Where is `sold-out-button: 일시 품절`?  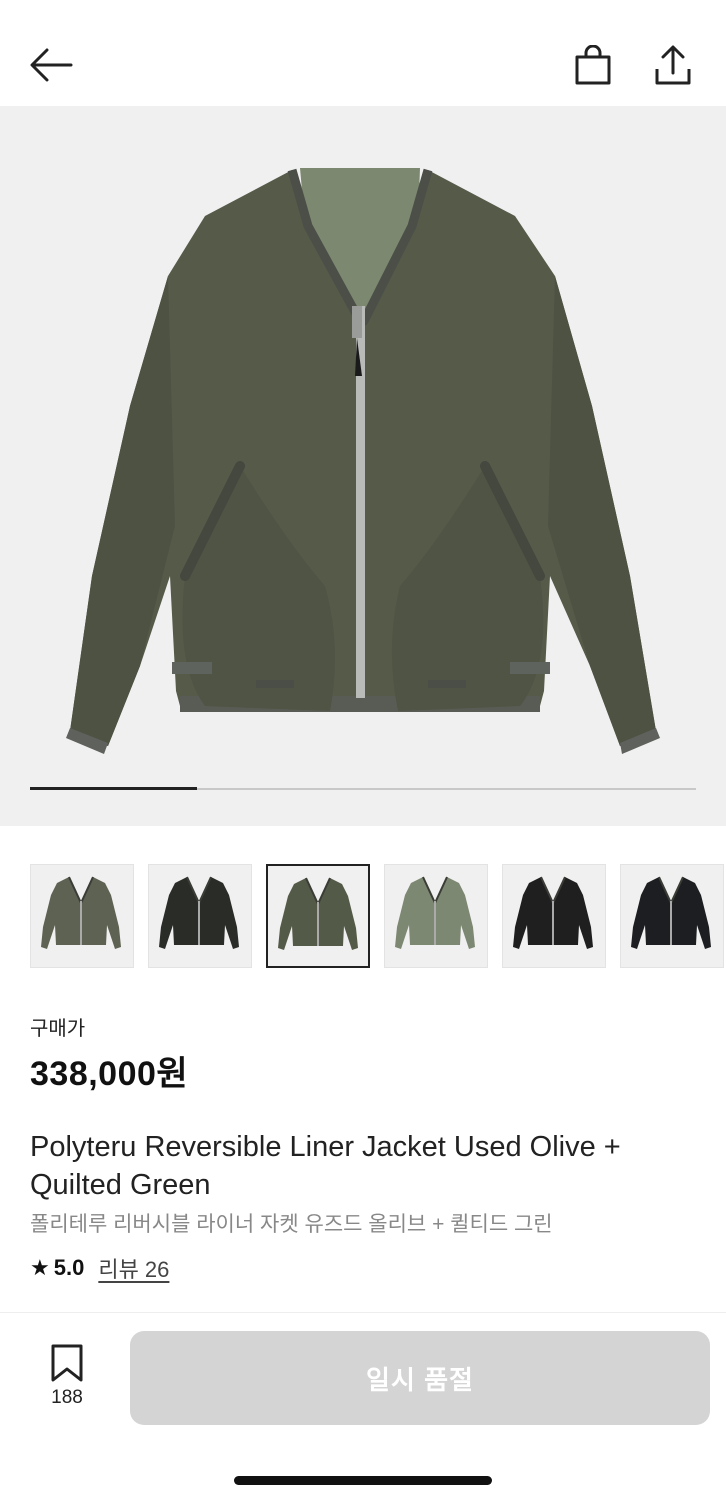
sold-out-button: 일시 품절 is located at coordinates (420, 1378).